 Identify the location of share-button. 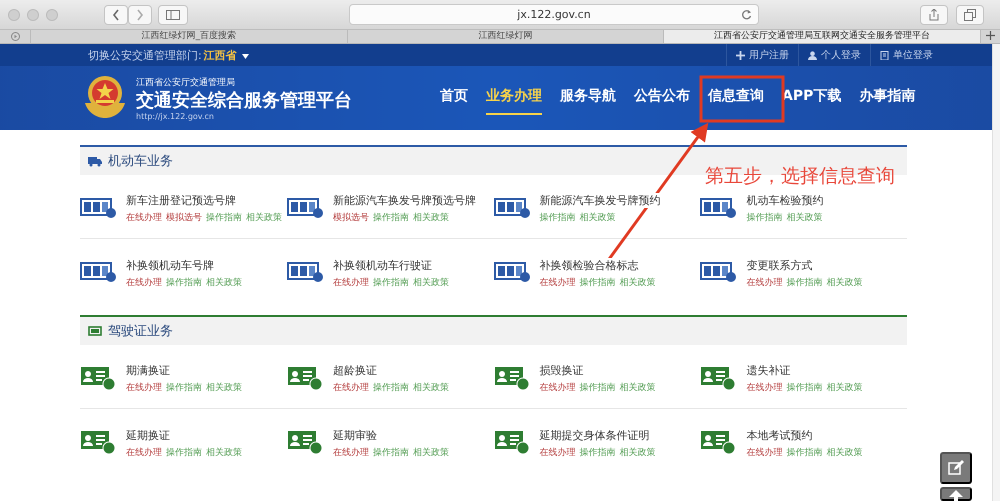
(934, 14).